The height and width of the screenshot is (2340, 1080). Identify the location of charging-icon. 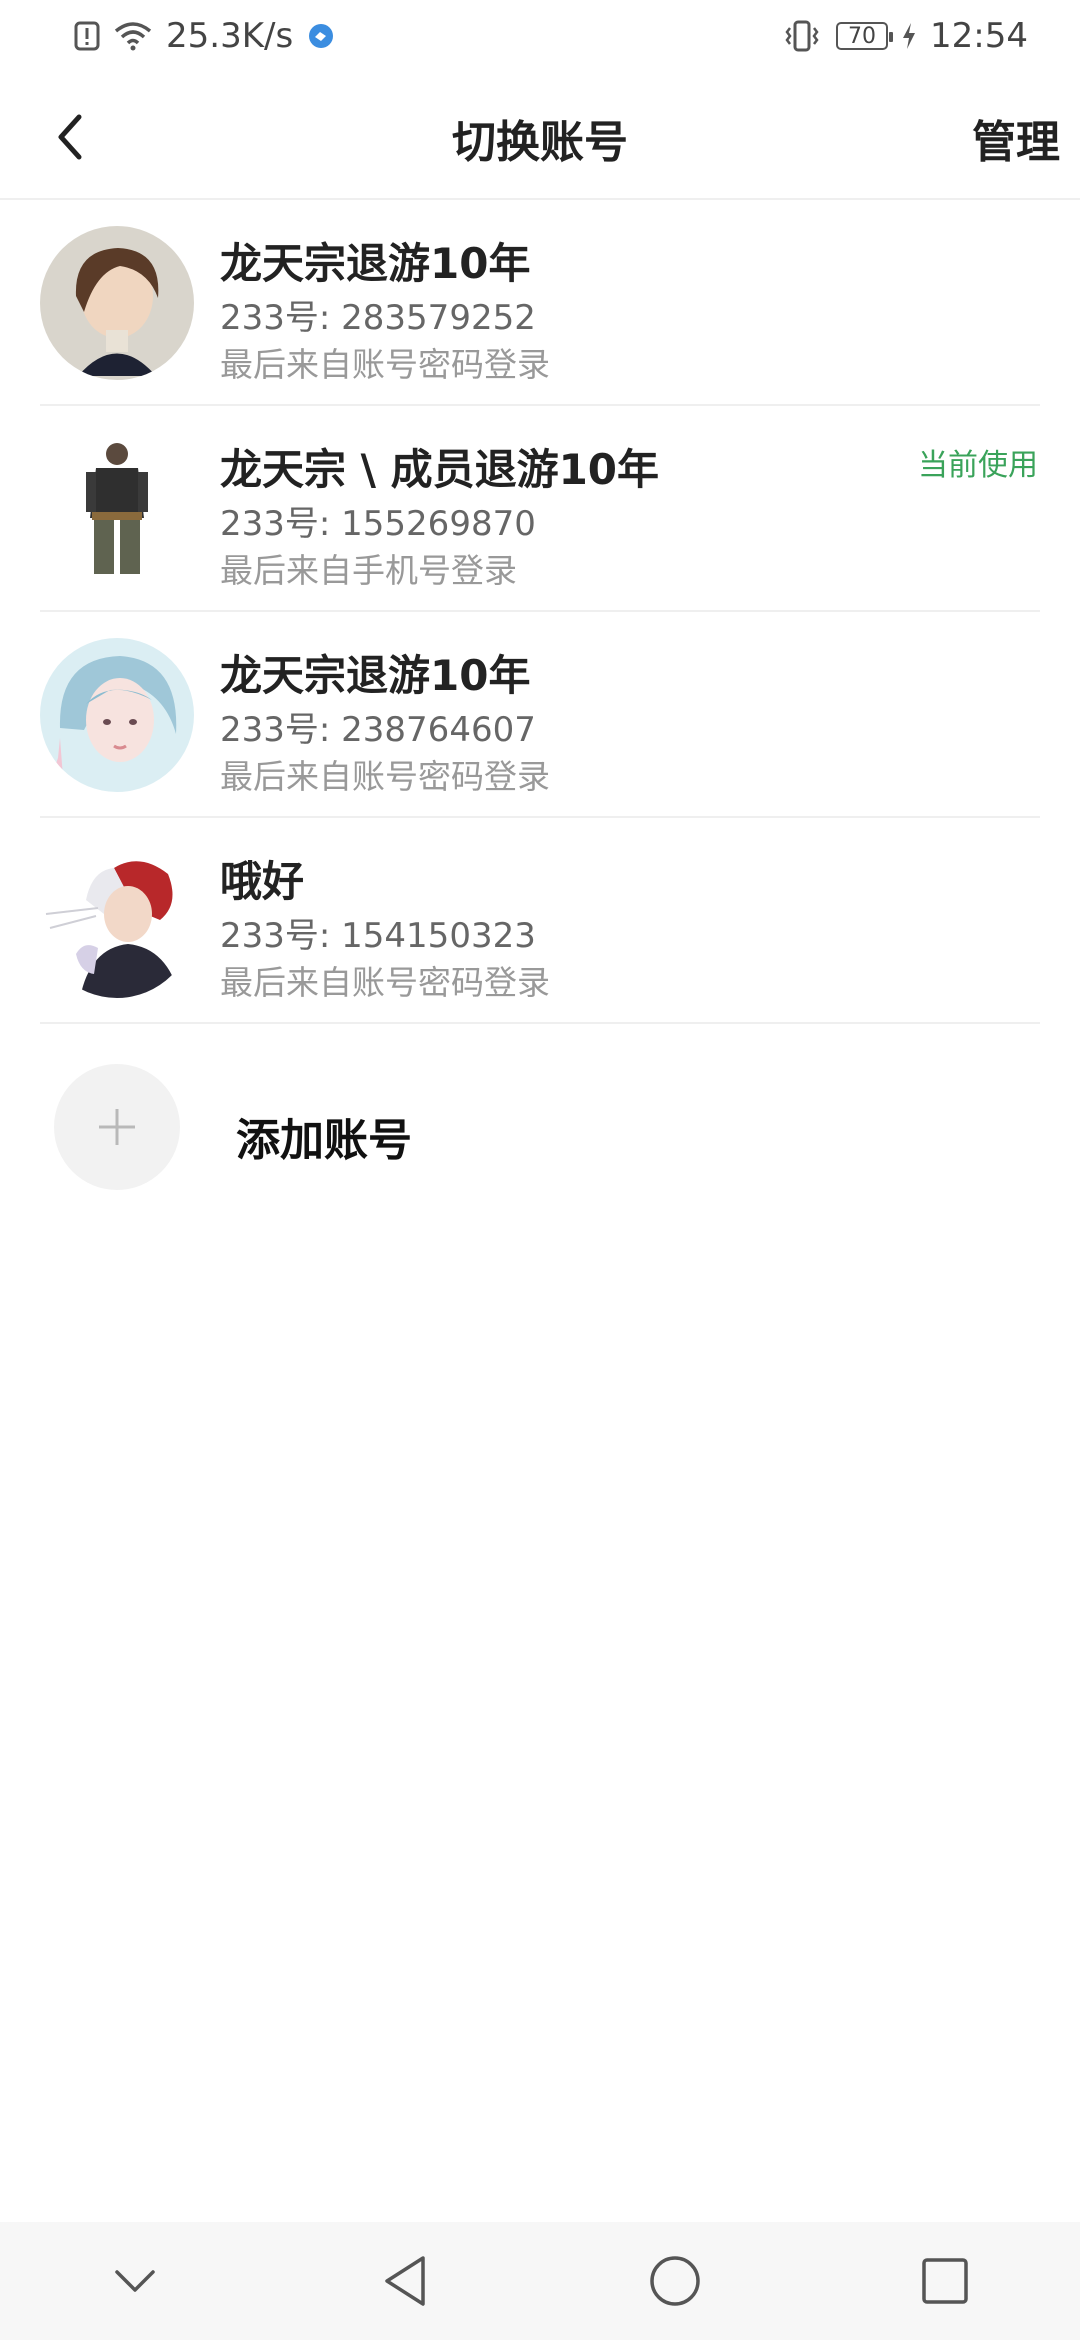
(909, 36).